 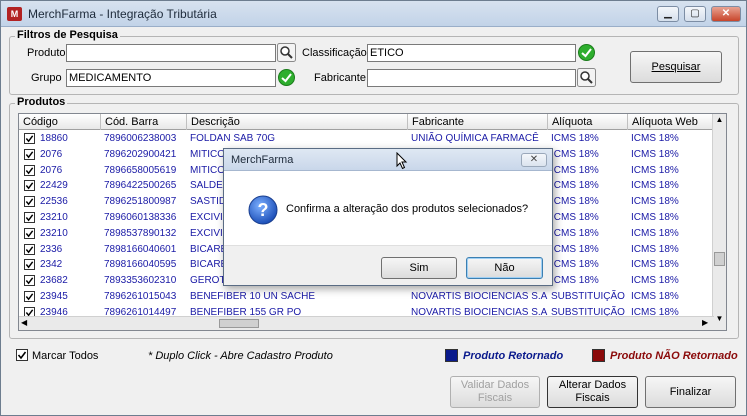 I want to click on dialog-footer: Sim Não, so click(x=388, y=265).